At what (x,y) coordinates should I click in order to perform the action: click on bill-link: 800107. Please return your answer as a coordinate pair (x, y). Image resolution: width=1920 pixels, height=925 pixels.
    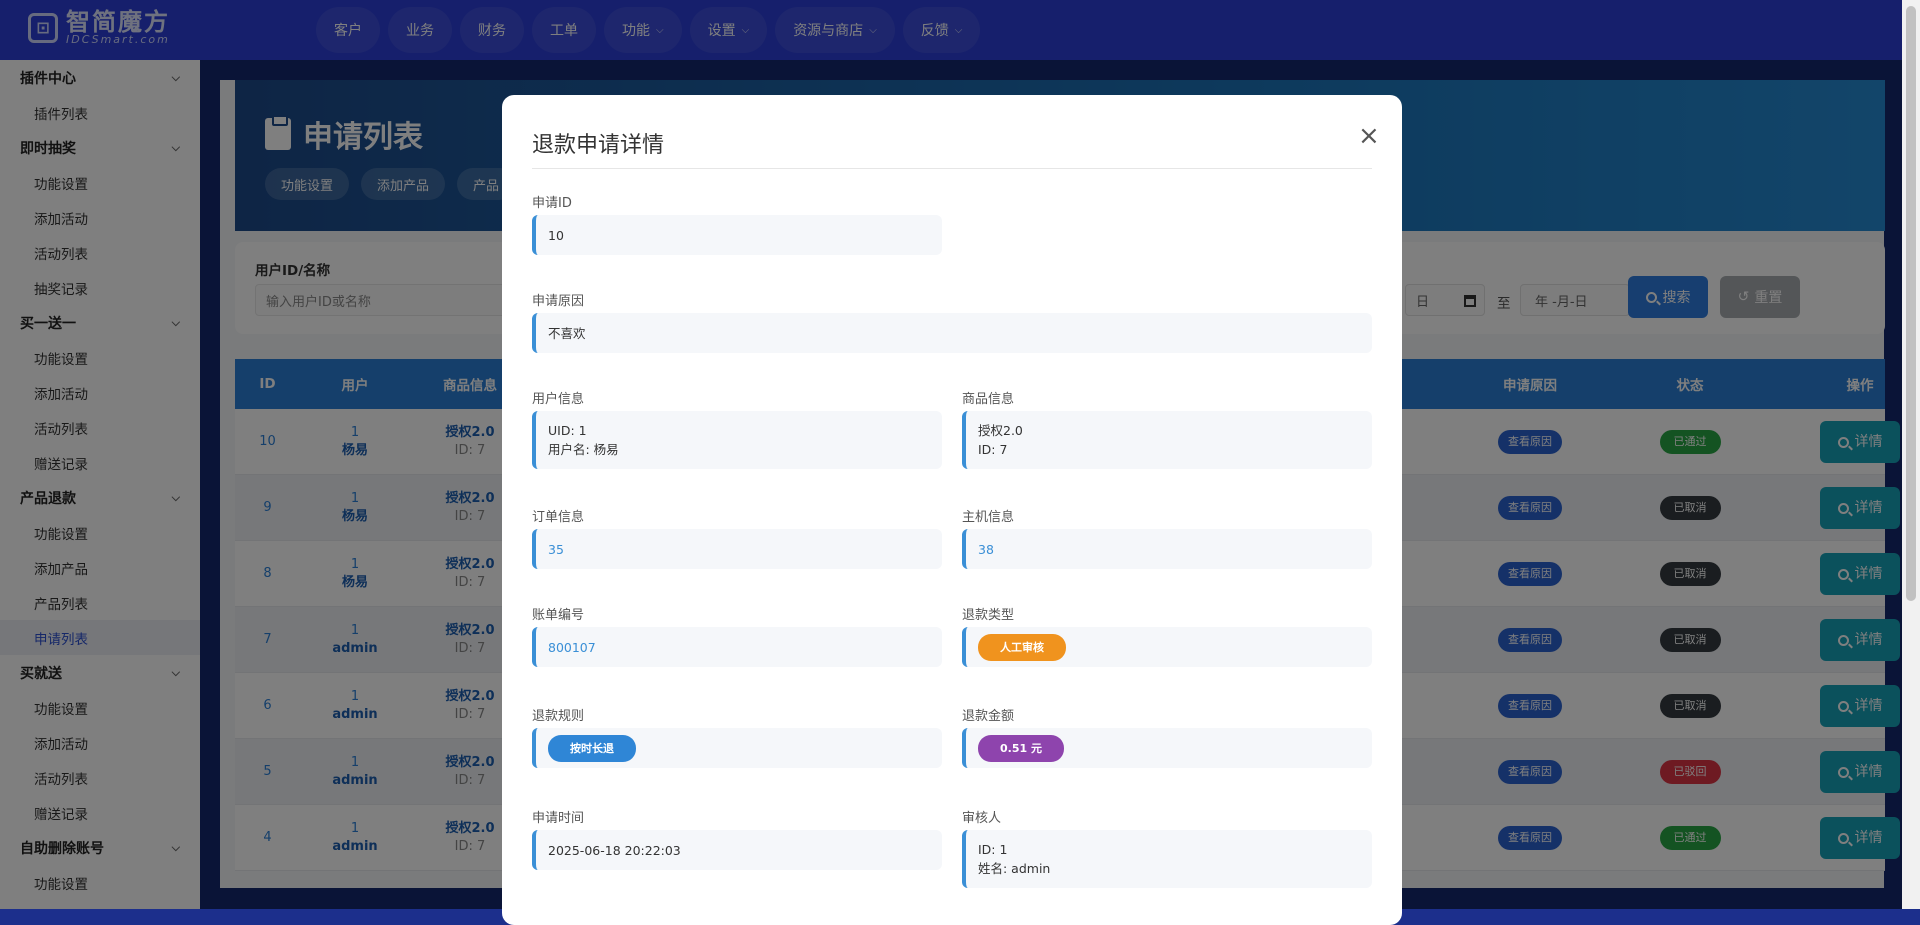
    Looking at the image, I should click on (739, 647).